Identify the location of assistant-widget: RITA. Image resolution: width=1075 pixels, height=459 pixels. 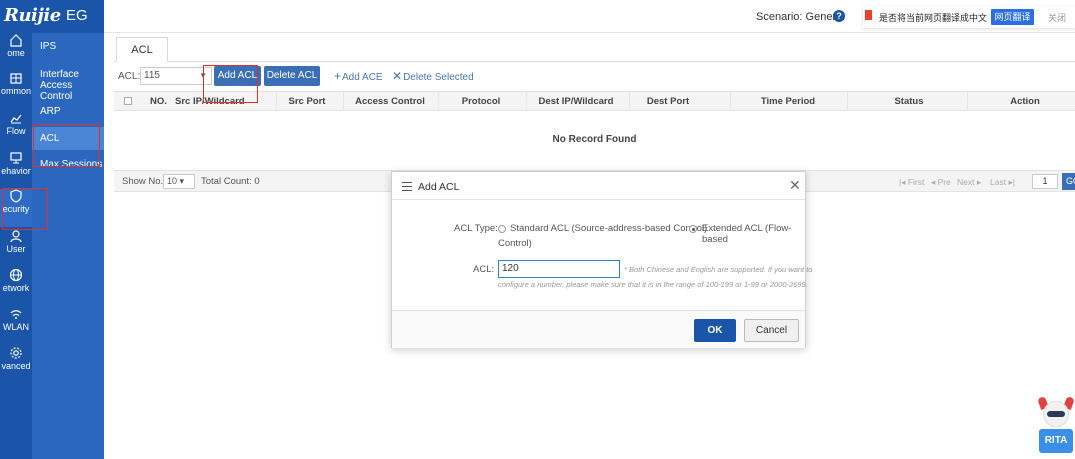
(1056, 427).